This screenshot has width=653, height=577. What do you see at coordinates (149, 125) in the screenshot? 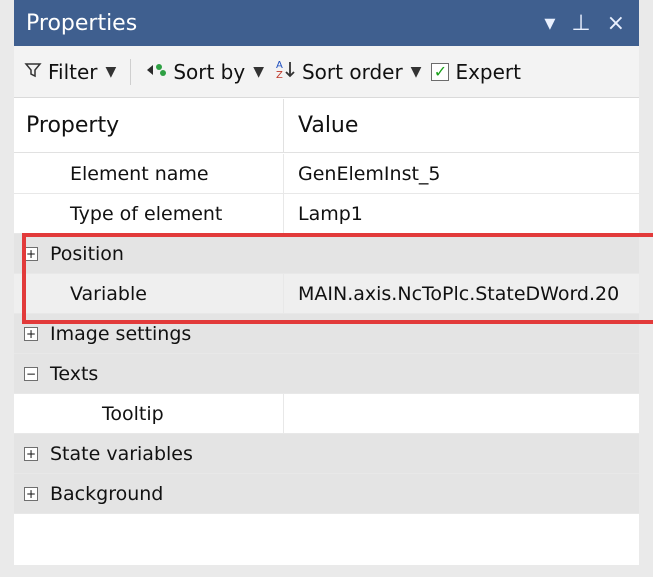
I see `header-property: Property` at bounding box center [149, 125].